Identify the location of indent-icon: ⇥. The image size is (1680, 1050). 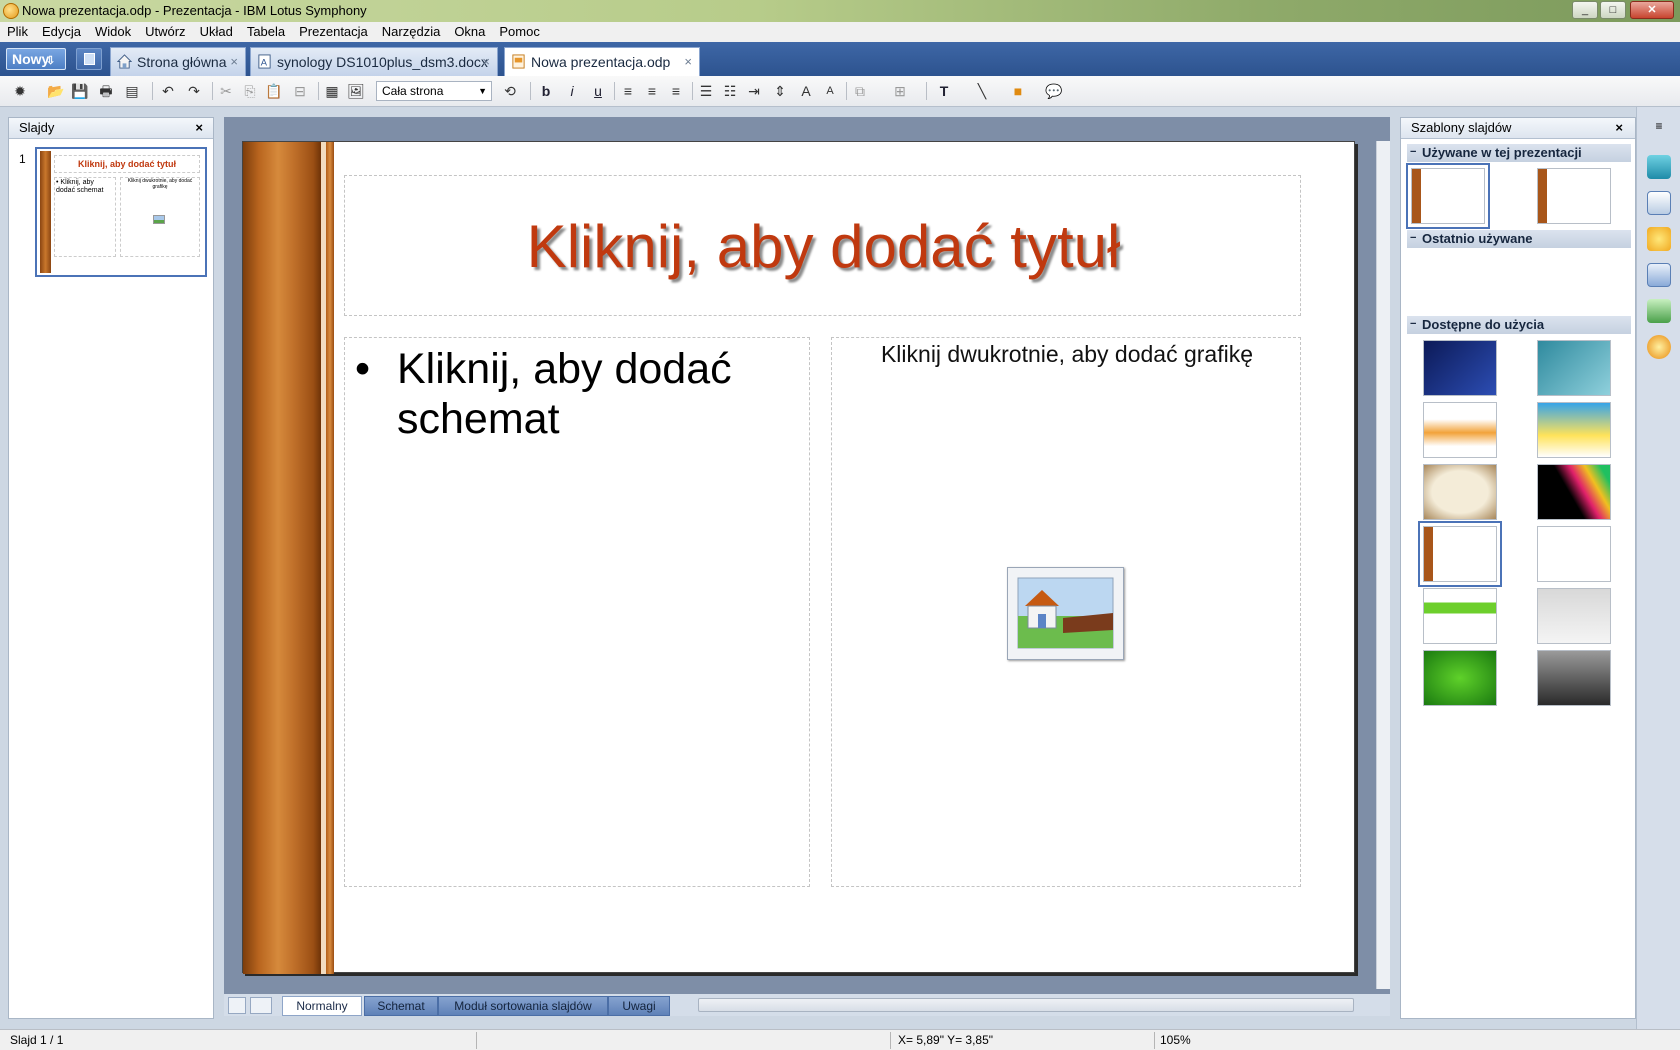
(754, 91).